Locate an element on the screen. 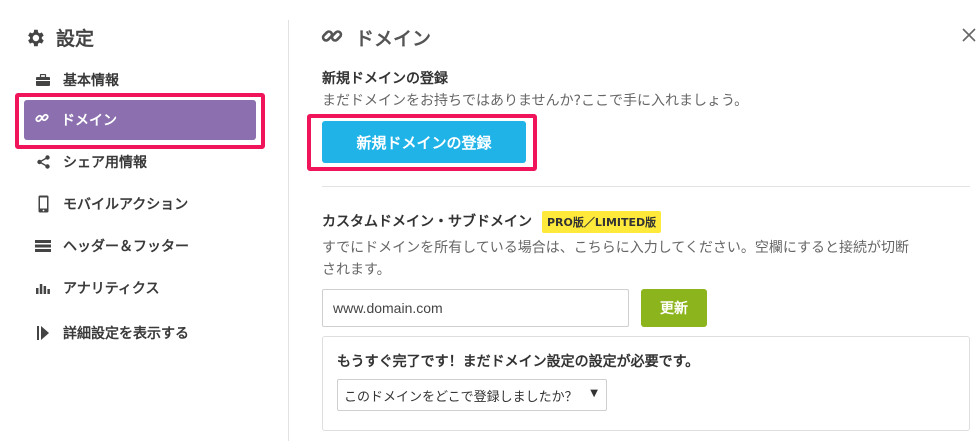  new-domain-label: 新規ドメインの登録 is located at coordinates (385, 79).